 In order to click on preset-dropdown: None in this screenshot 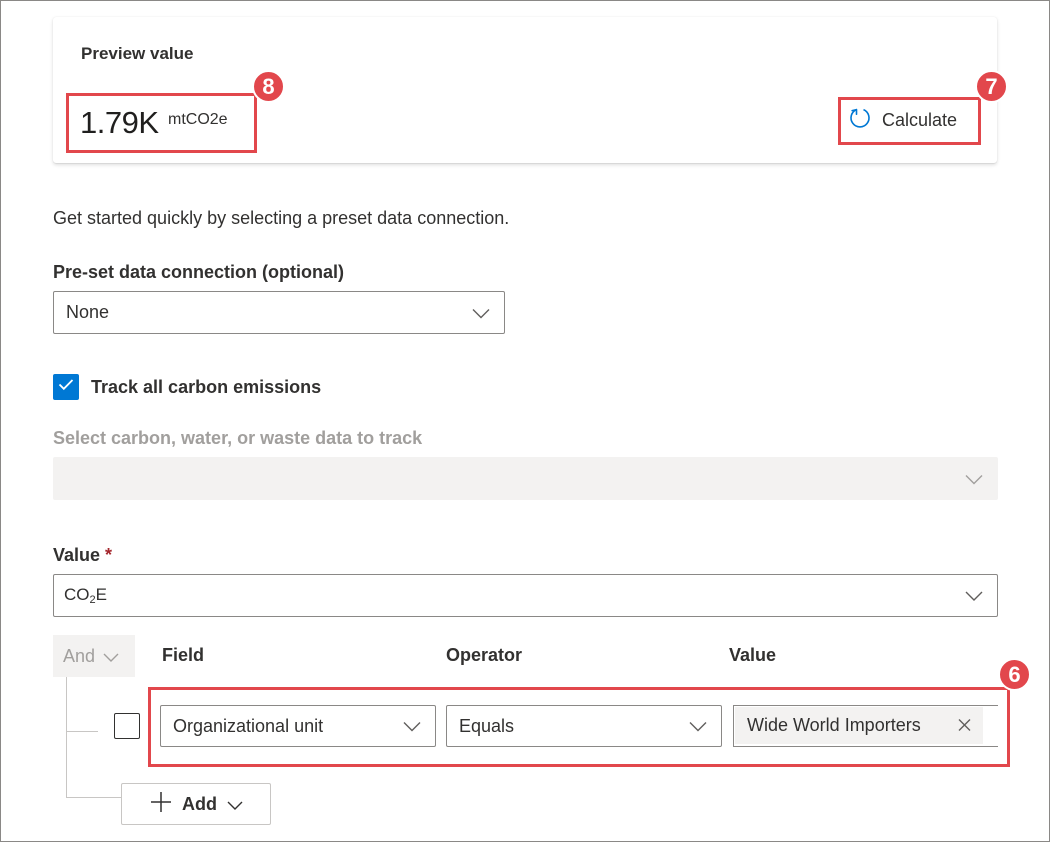, I will do `click(279, 312)`.